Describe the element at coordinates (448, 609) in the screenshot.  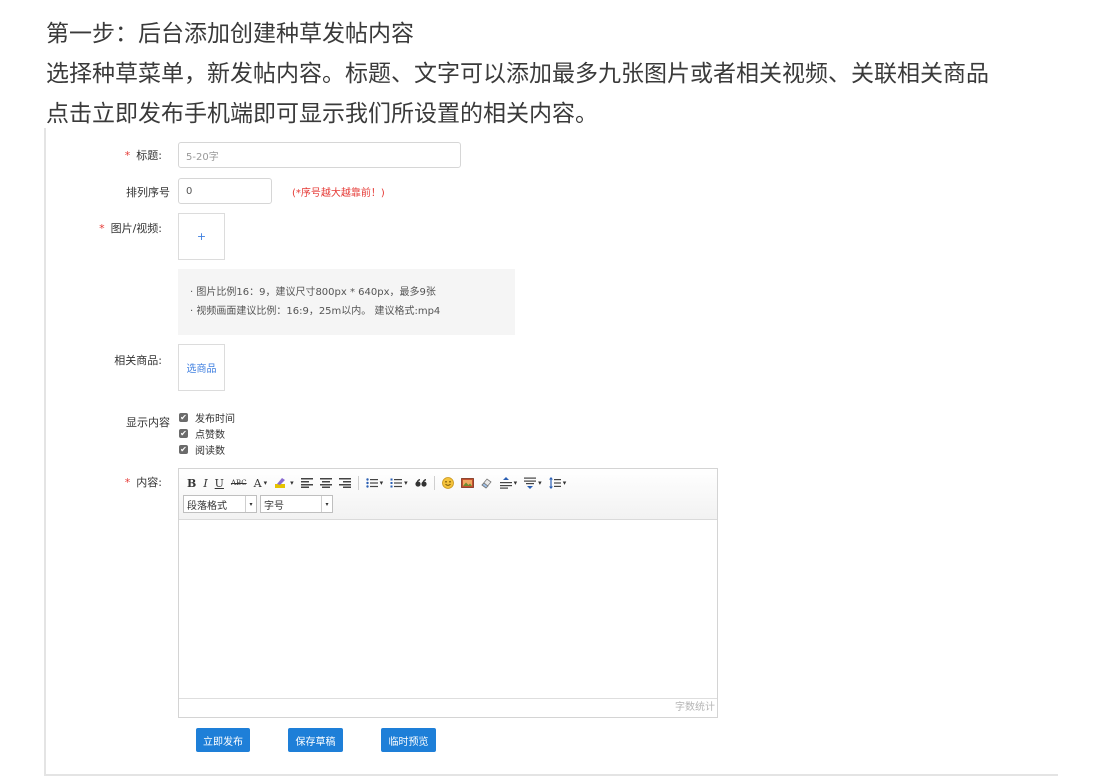
I see `editor-content-area` at that location.